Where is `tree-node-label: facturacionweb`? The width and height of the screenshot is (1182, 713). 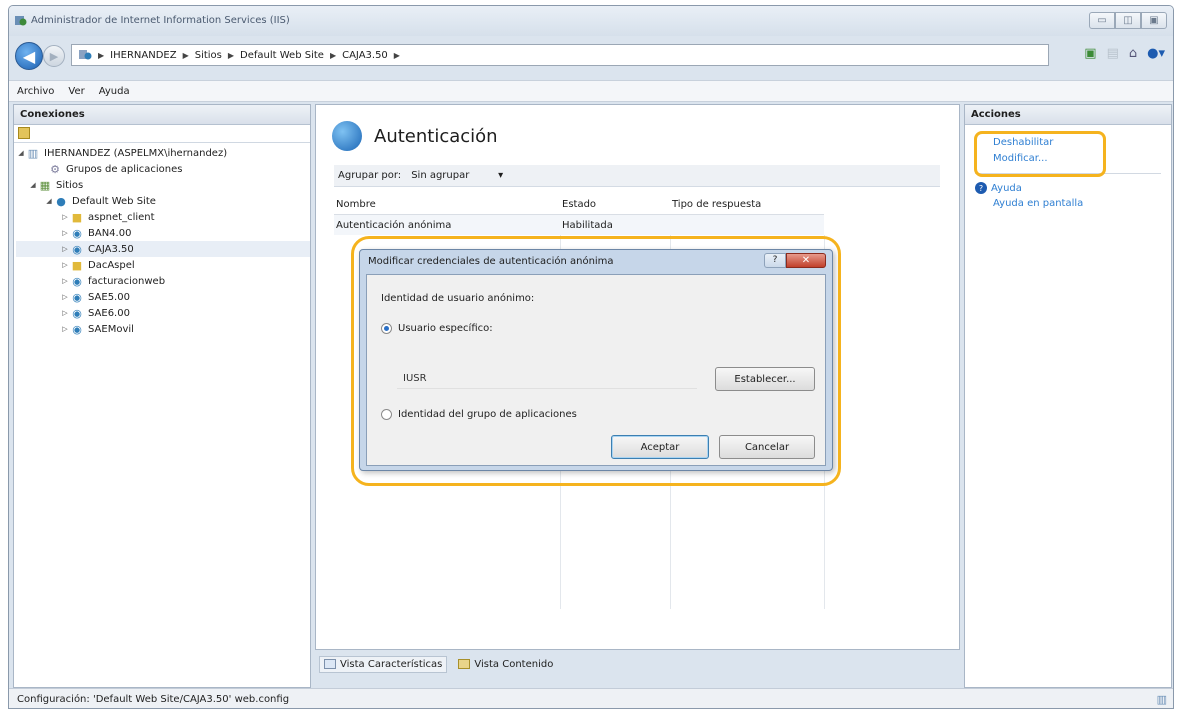 tree-node-label: facturacionweb is located at coordinates (127, 281).